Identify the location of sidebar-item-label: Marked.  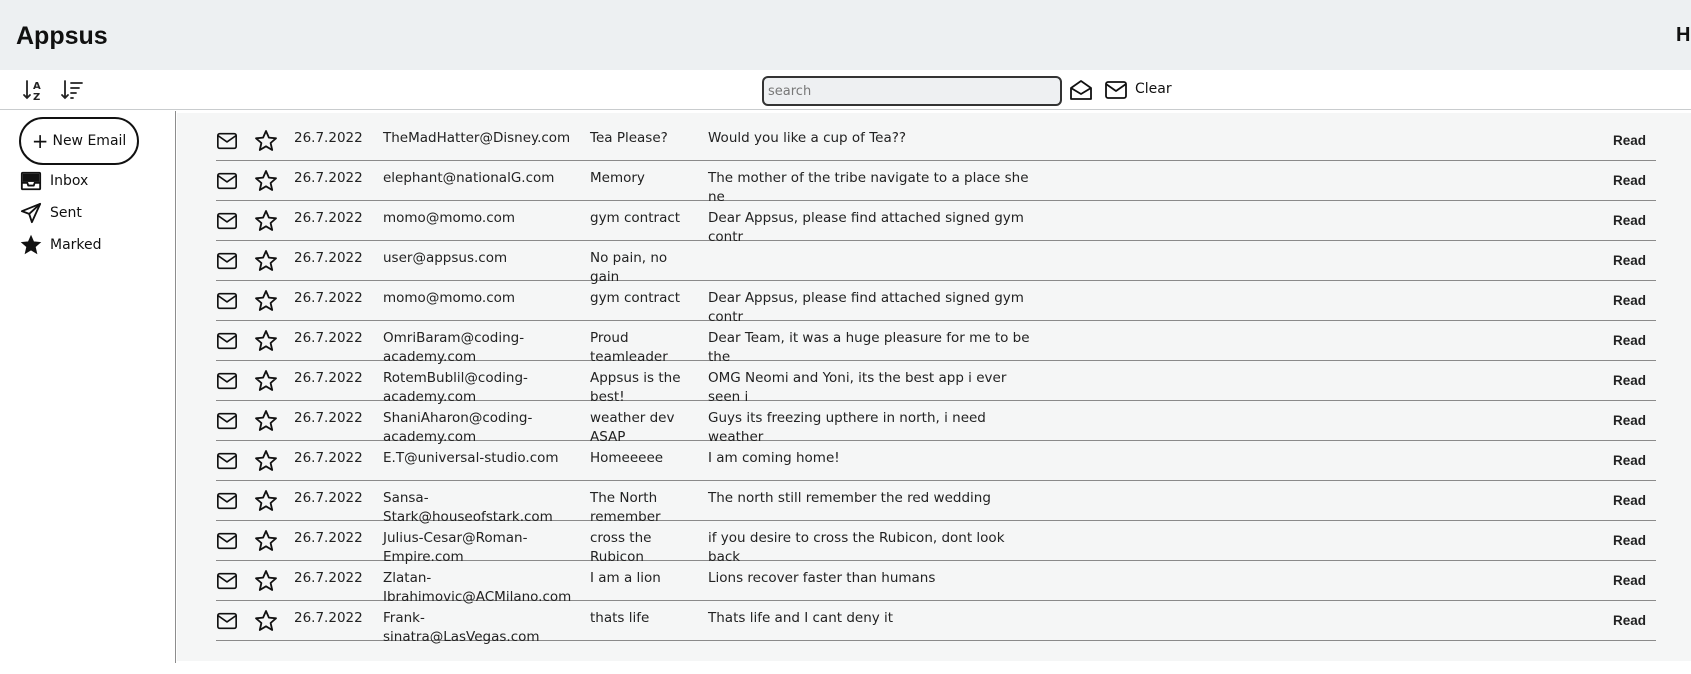
(76, 245).